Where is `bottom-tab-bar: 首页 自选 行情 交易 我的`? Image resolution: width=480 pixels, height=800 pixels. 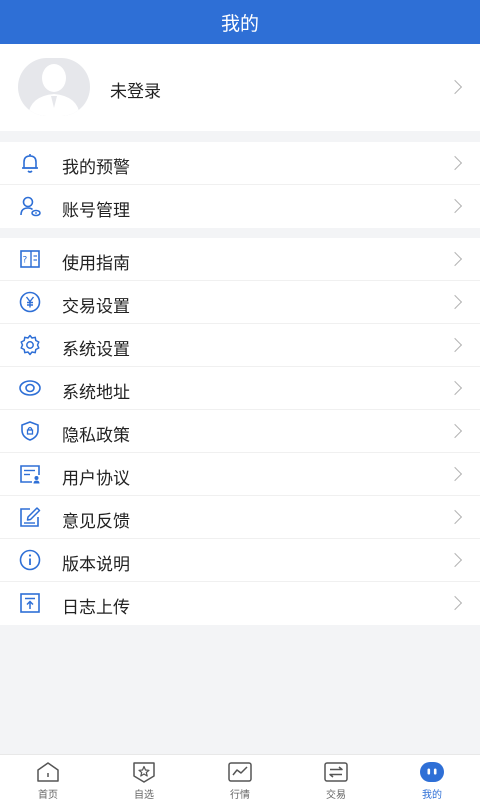 bottom-tab-bar: 首页 自选 行情 交易 我的 is located at coordinates (240, 777).